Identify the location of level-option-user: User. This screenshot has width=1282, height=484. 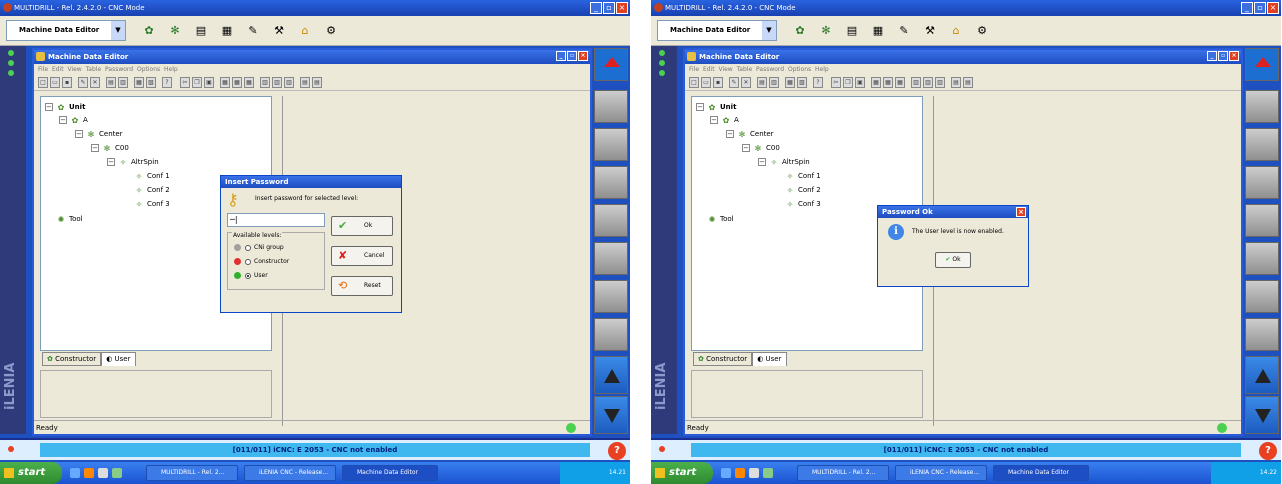
(251, 276).